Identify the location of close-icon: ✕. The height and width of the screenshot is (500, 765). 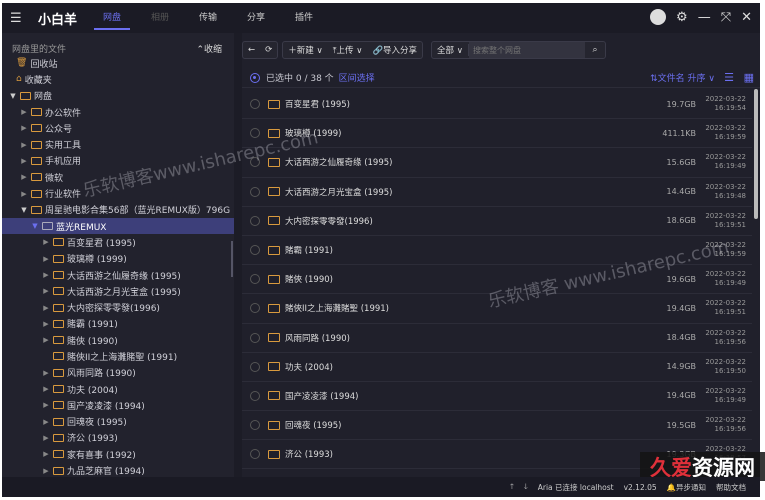
(746, 17).